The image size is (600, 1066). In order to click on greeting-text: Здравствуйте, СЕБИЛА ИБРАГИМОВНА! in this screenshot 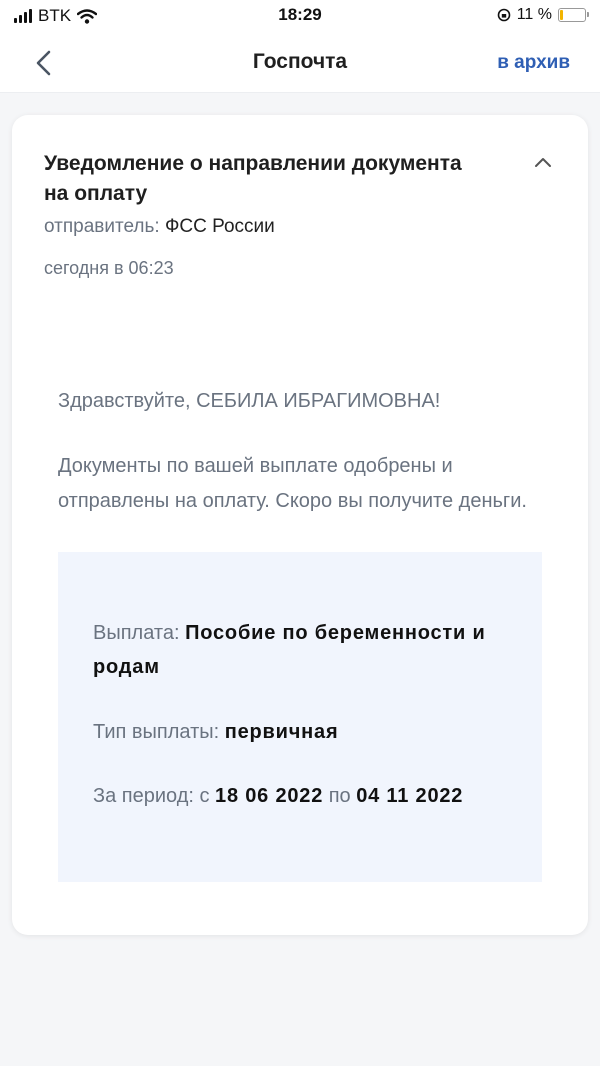, I will do `click(249, 401)`.